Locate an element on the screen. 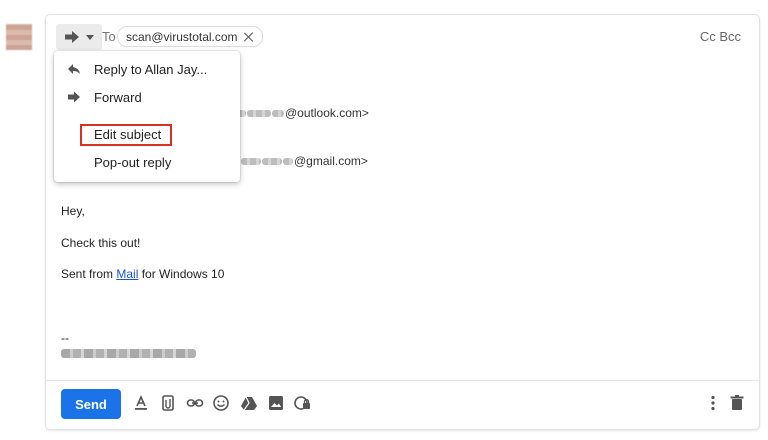  close-icon is located at coordinates (249, 37).